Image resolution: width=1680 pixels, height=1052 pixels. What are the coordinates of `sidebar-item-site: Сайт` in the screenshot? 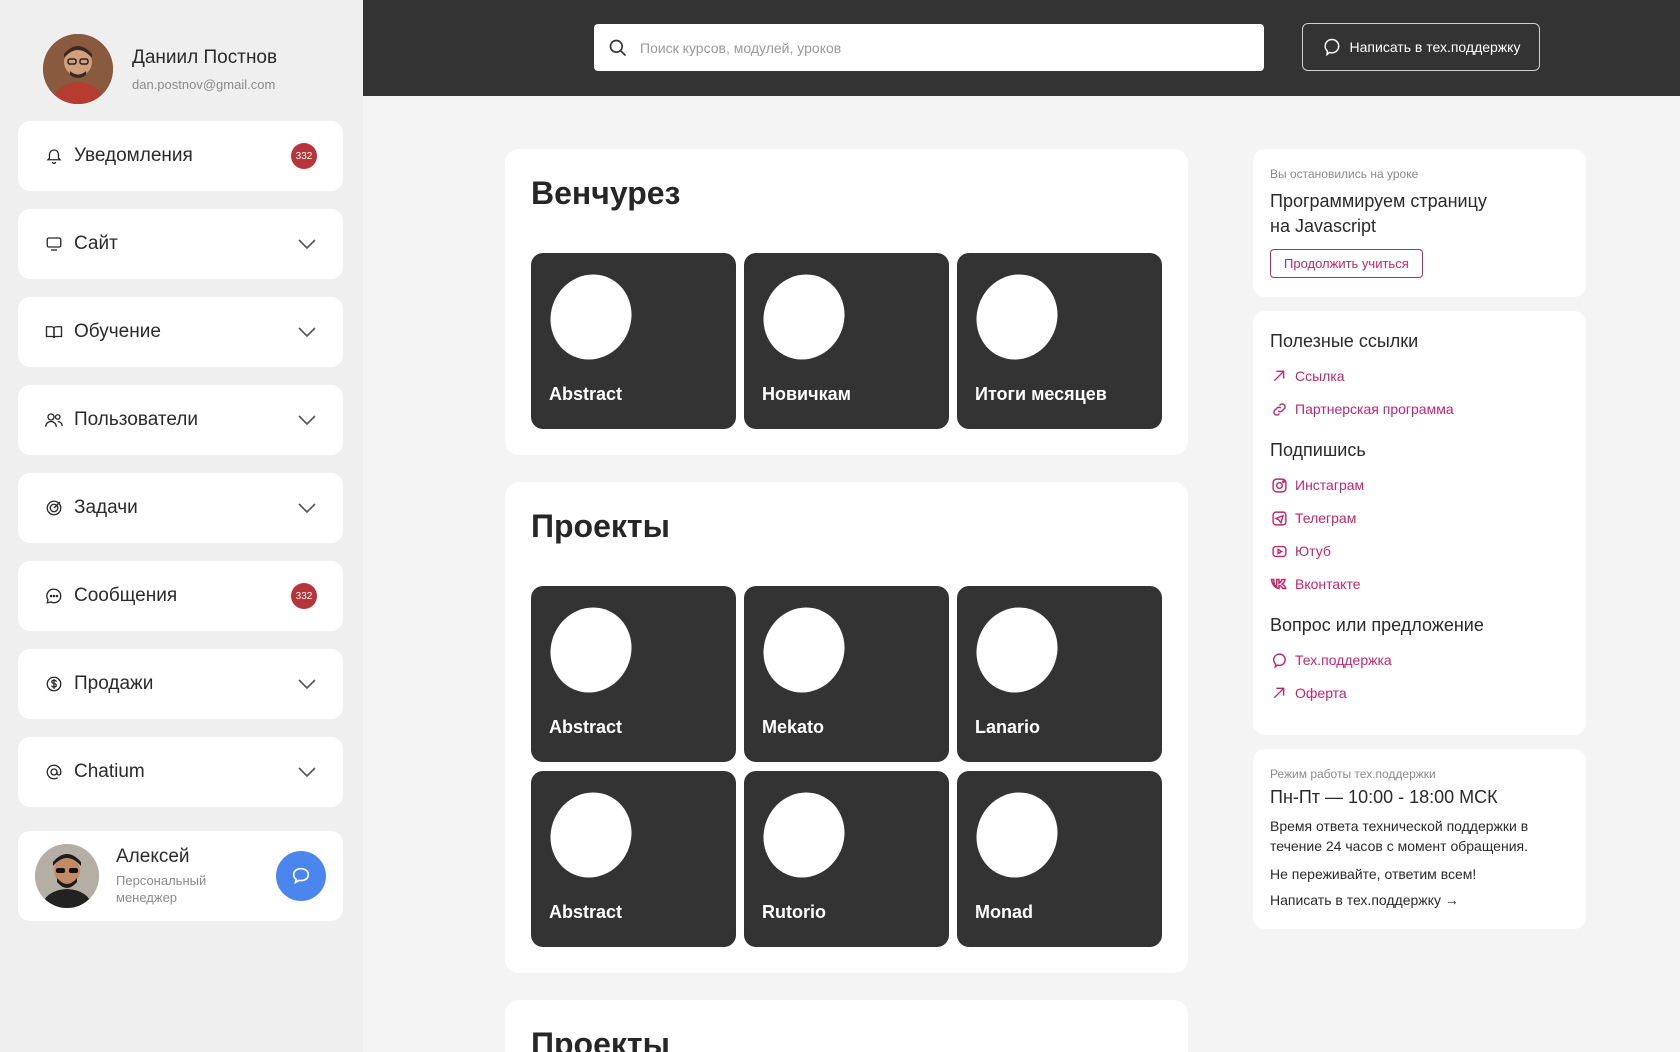 It's located at (180, 244).